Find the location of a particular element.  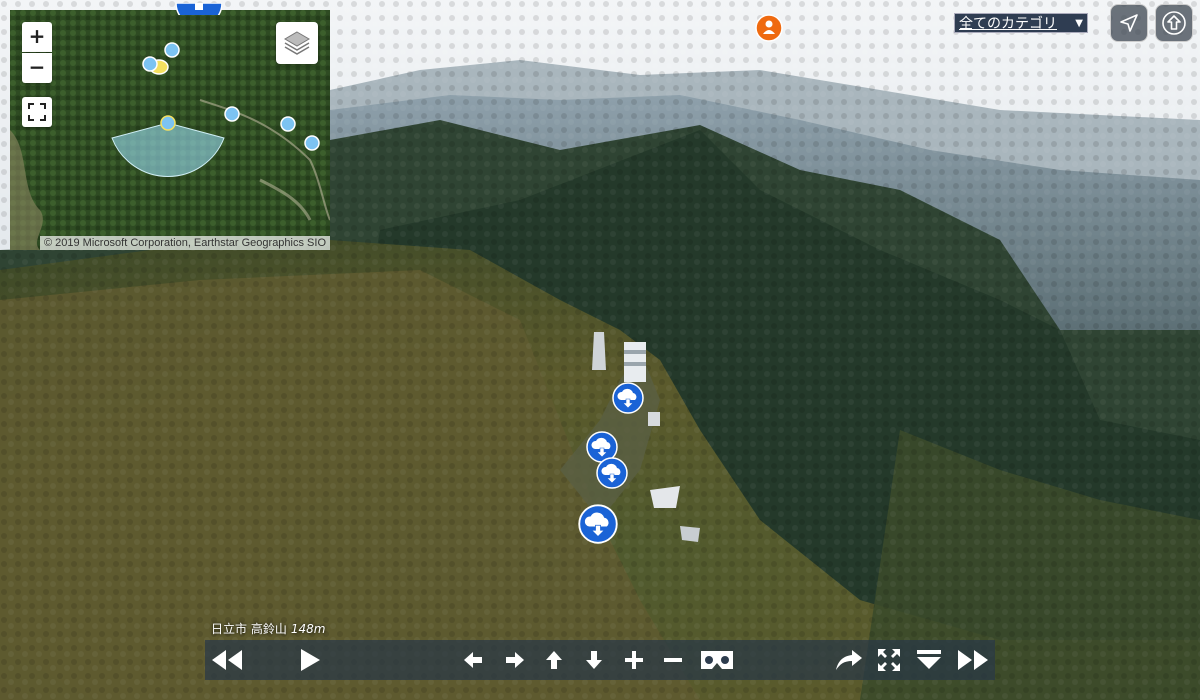

fullscreen-button is located at coordinates (889, 660).